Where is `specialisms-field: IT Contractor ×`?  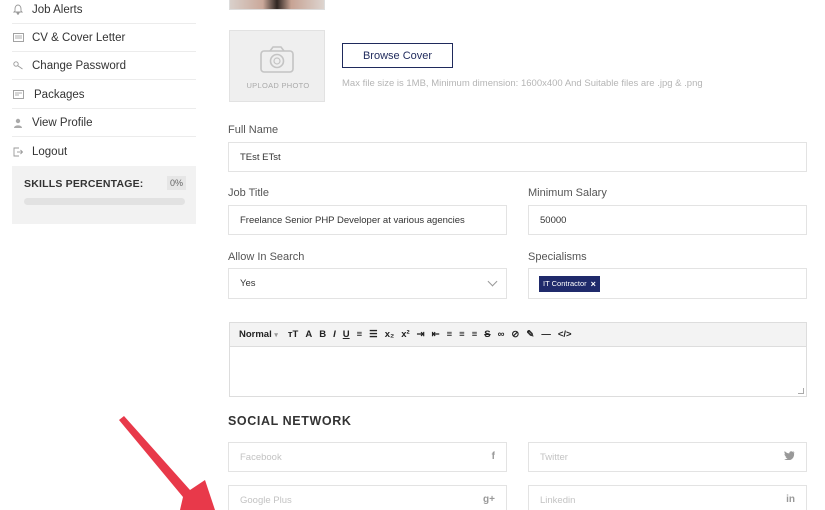
specialisms-field: IT Contractor × is located at coordinates (667, 283).